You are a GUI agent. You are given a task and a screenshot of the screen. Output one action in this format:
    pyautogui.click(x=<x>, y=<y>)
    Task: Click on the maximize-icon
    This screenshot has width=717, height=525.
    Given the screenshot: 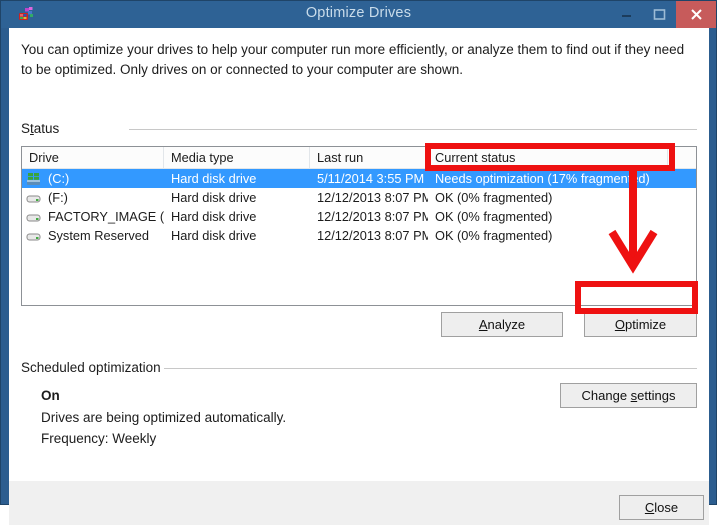 What is the action you would take?
    pyautogui.click(x=659, y=14)
    